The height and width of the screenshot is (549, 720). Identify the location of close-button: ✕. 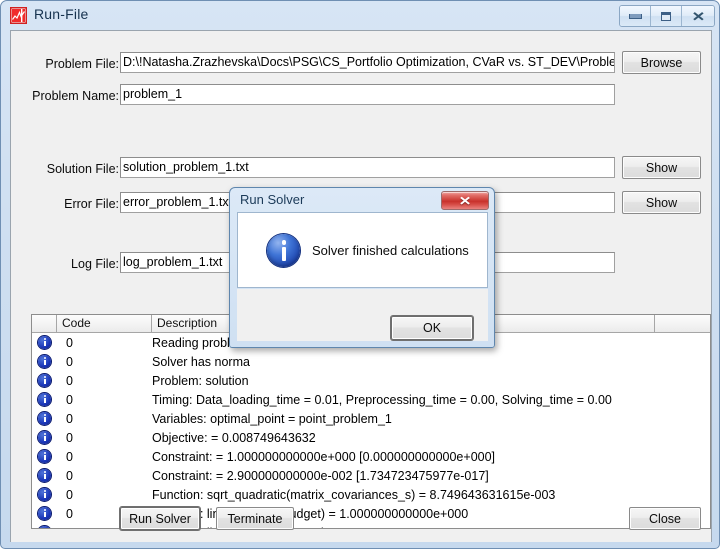
(698, 16).